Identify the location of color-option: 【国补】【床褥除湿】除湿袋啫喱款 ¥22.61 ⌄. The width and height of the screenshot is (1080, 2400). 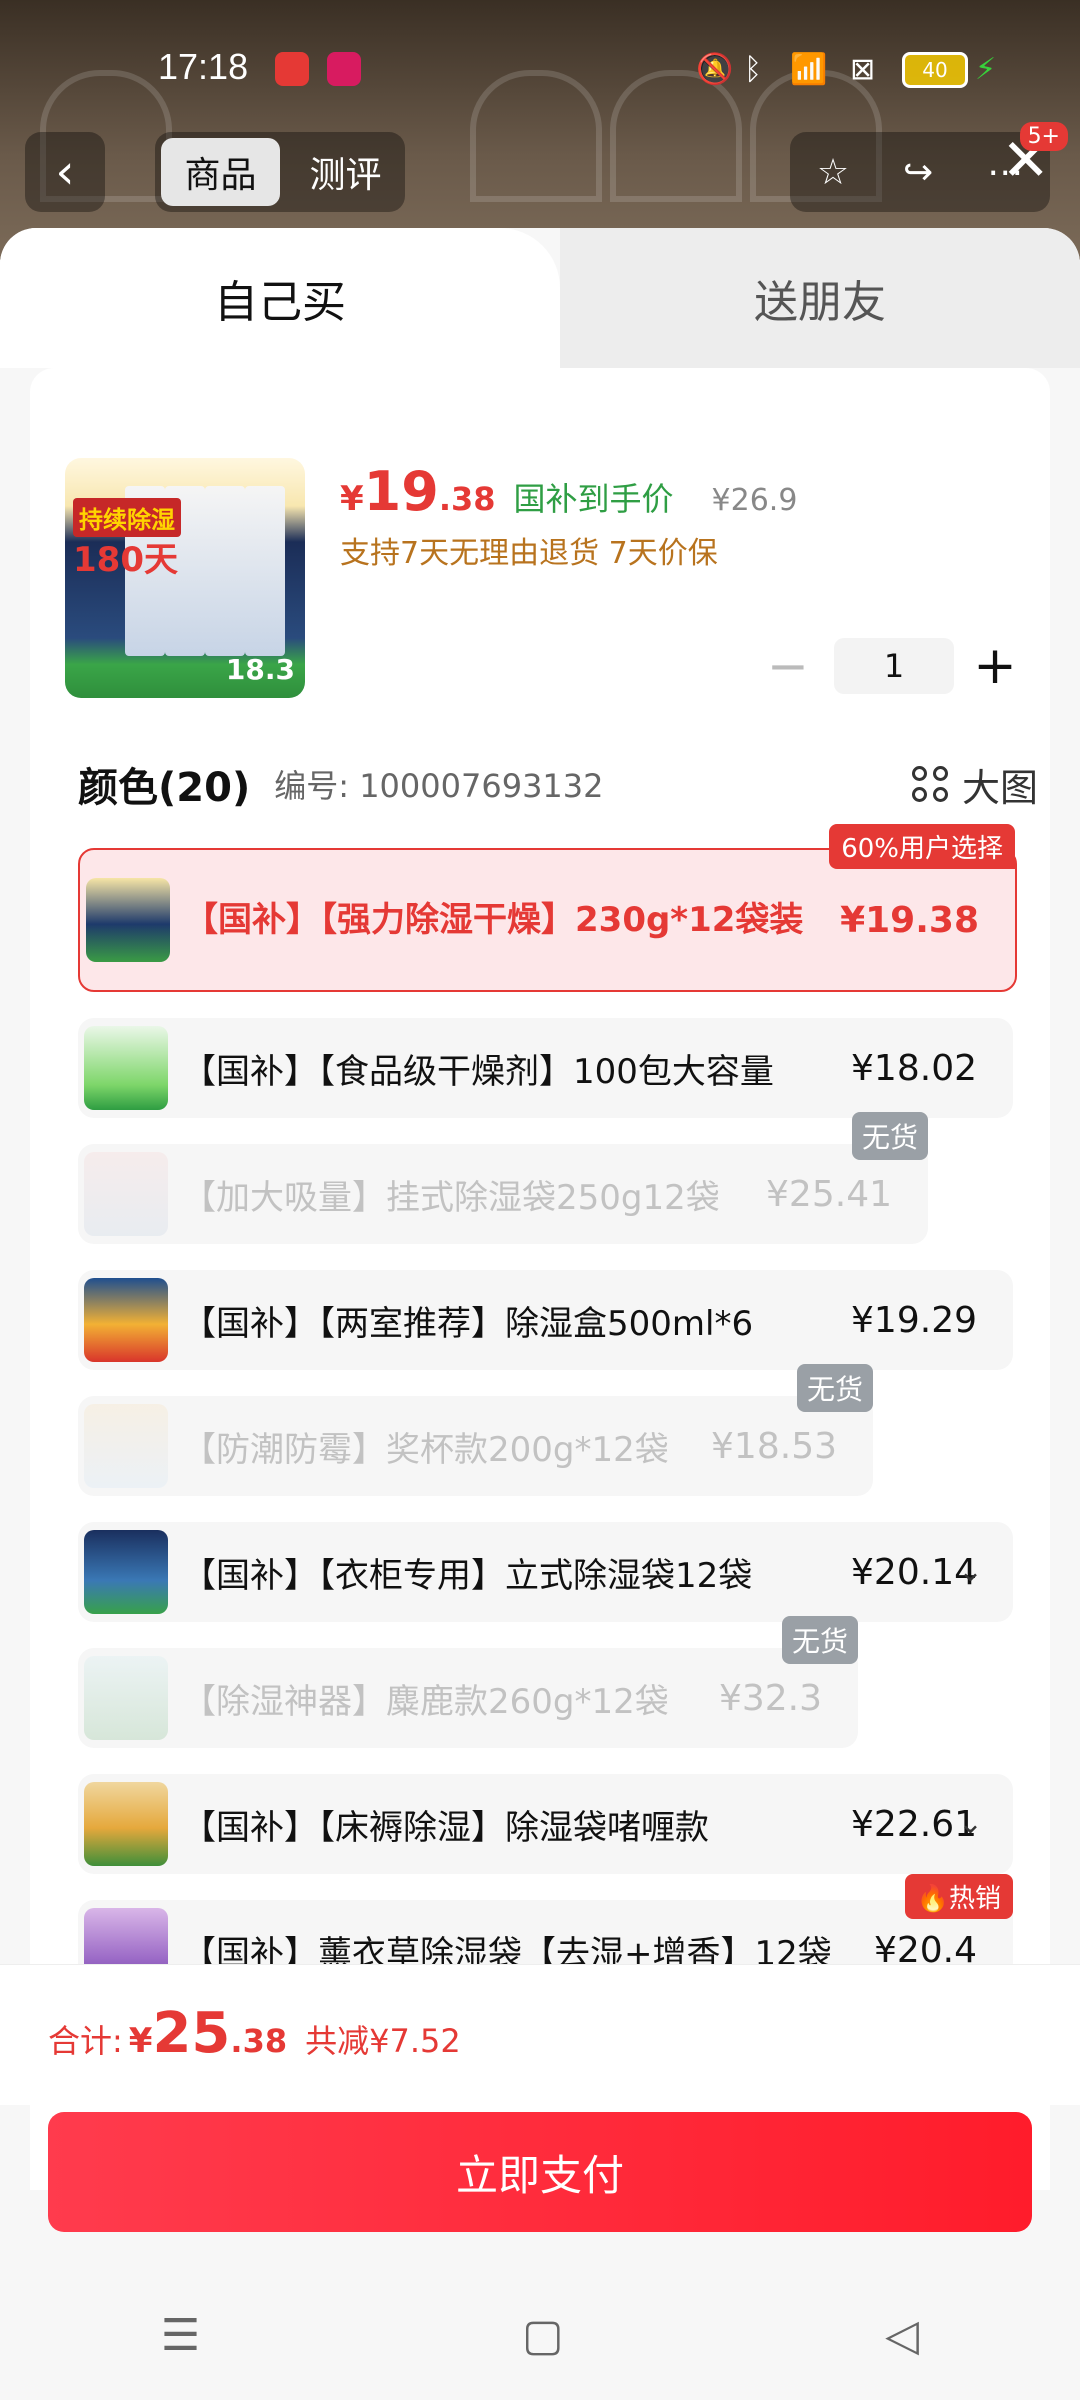
(545, 1824).